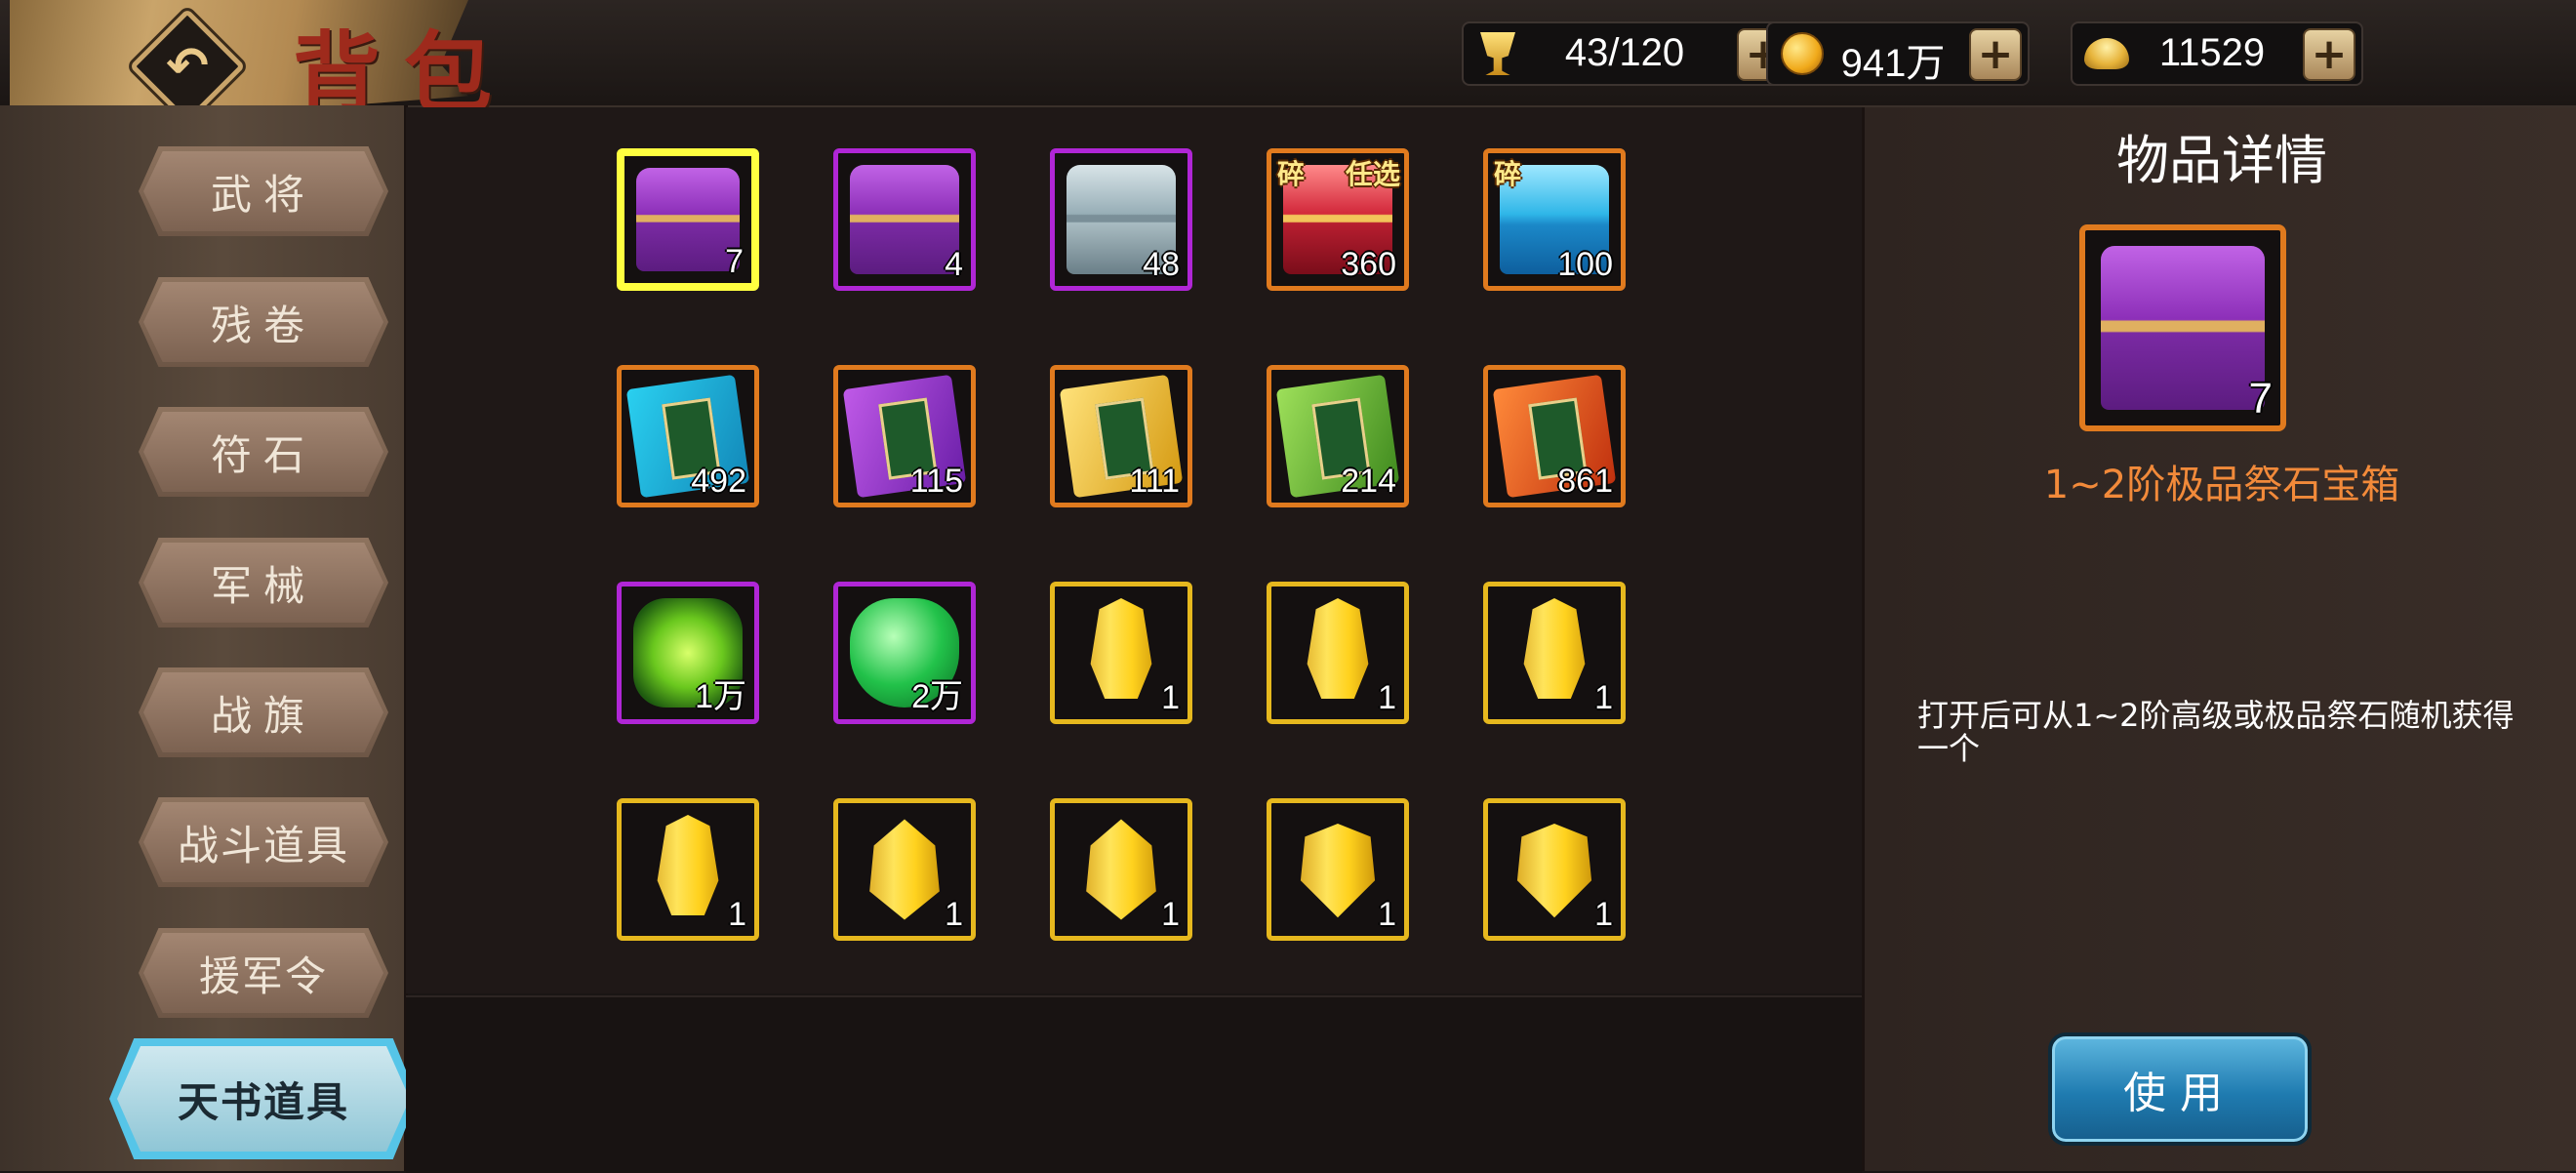  What do you see at coordinates (2221, 160) in the screenshot?
I see `detail-heading: 物品详情` at bounding box center [2221, 160].